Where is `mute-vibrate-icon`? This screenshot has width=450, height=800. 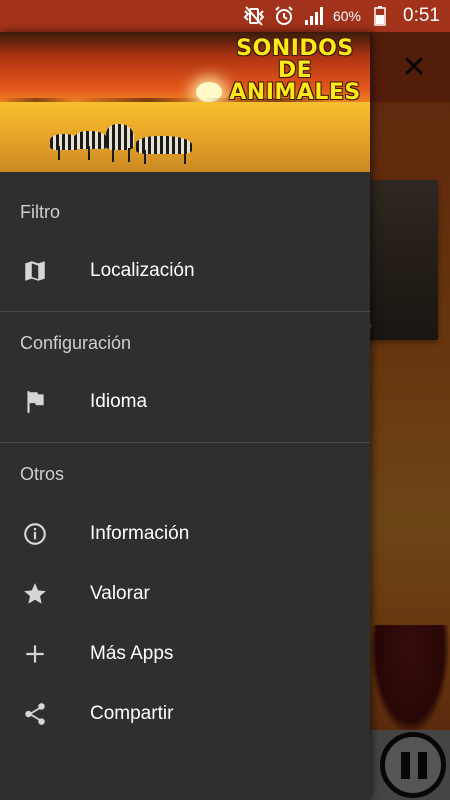
mute-vibrate-icon is located at coordinates (254, 16).